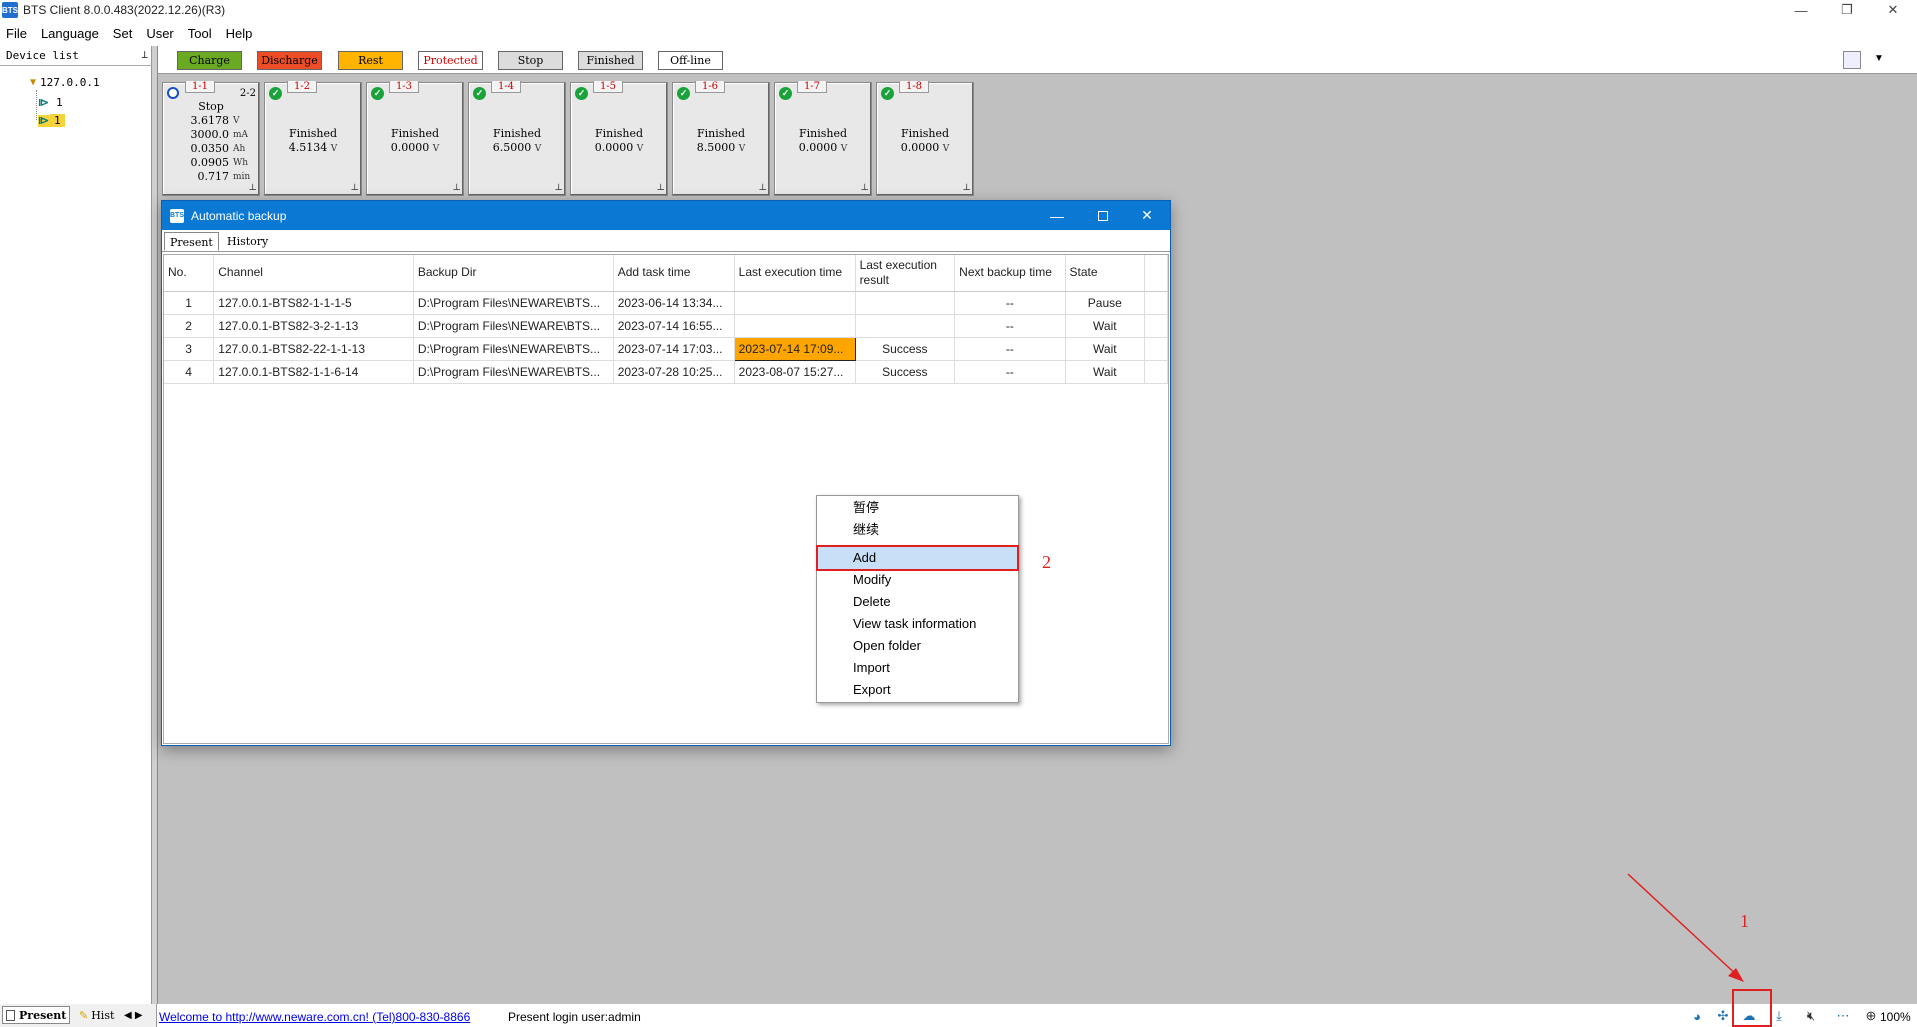  What do you see at coordinates (506, 87) in the screenshot?
I see `channel-id: 1-4` at bounding box center [506, 87].